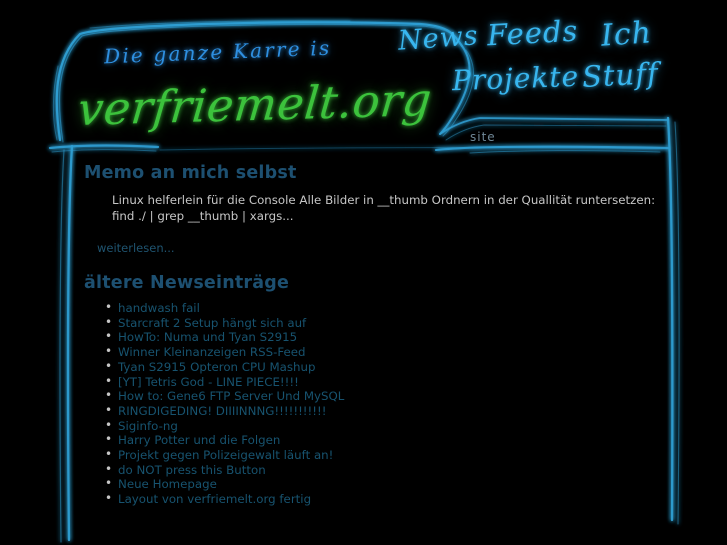 Image resolution: width=727 pixels, height=545 pixels. Describe the element at coordinates (255, 104) in the screenshot. I see `site-logo-verfriemelt: verfriemelt.org` at that location.